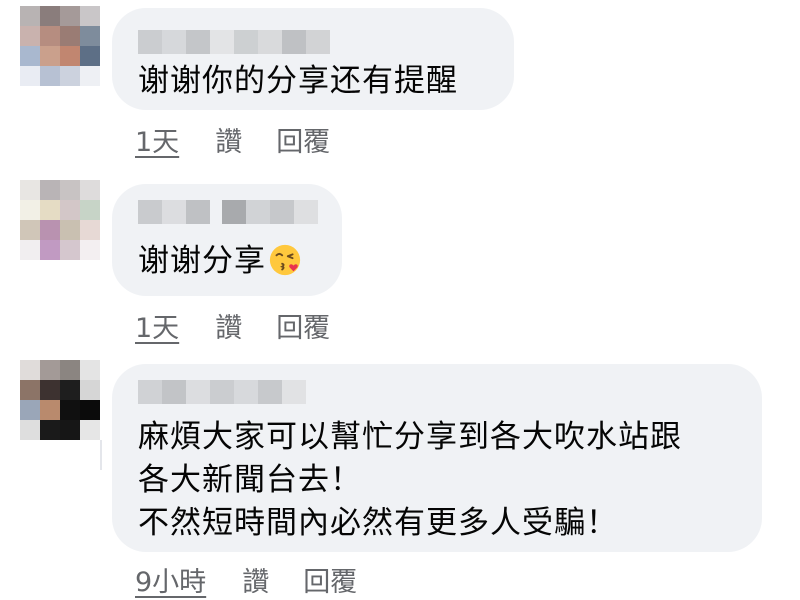  I want to click on comment-text: 麻煩大家可以幫忙分享到各大吹水站跟 各大新聞台去！ 不然短時間內必然有更多人受騙！, so click(410, 480).